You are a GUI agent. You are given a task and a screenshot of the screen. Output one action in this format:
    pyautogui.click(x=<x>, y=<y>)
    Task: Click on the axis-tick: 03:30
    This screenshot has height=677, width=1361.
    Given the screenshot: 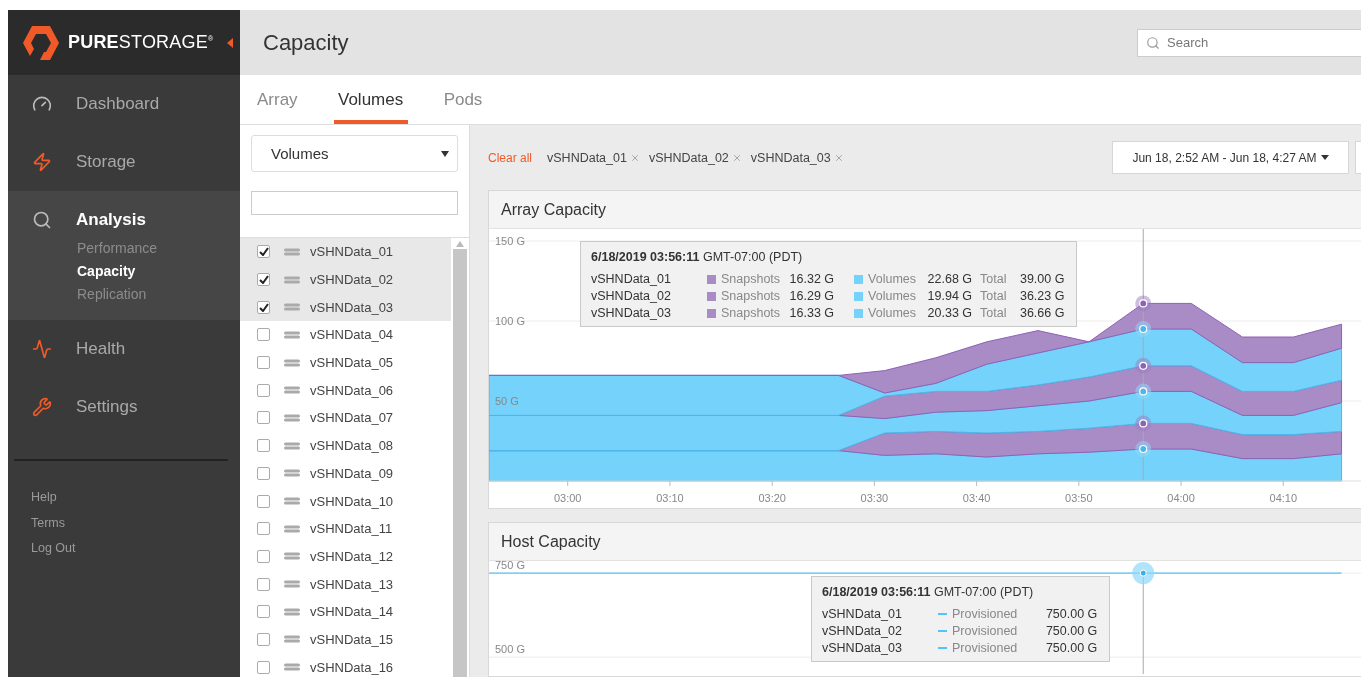 What is the action you would take?
    pyautogui.click(x=874, y=492)
    